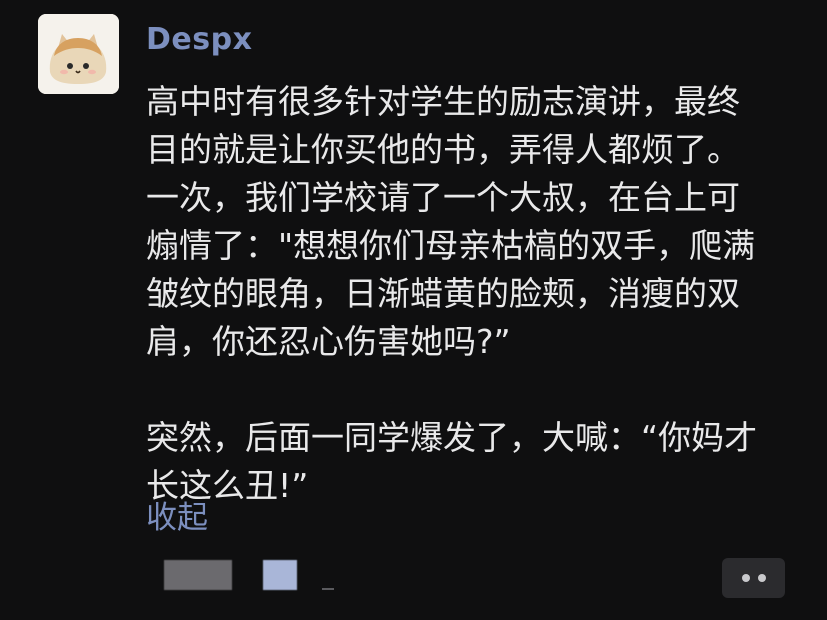  I want to click on avatar, so click(78, 54).